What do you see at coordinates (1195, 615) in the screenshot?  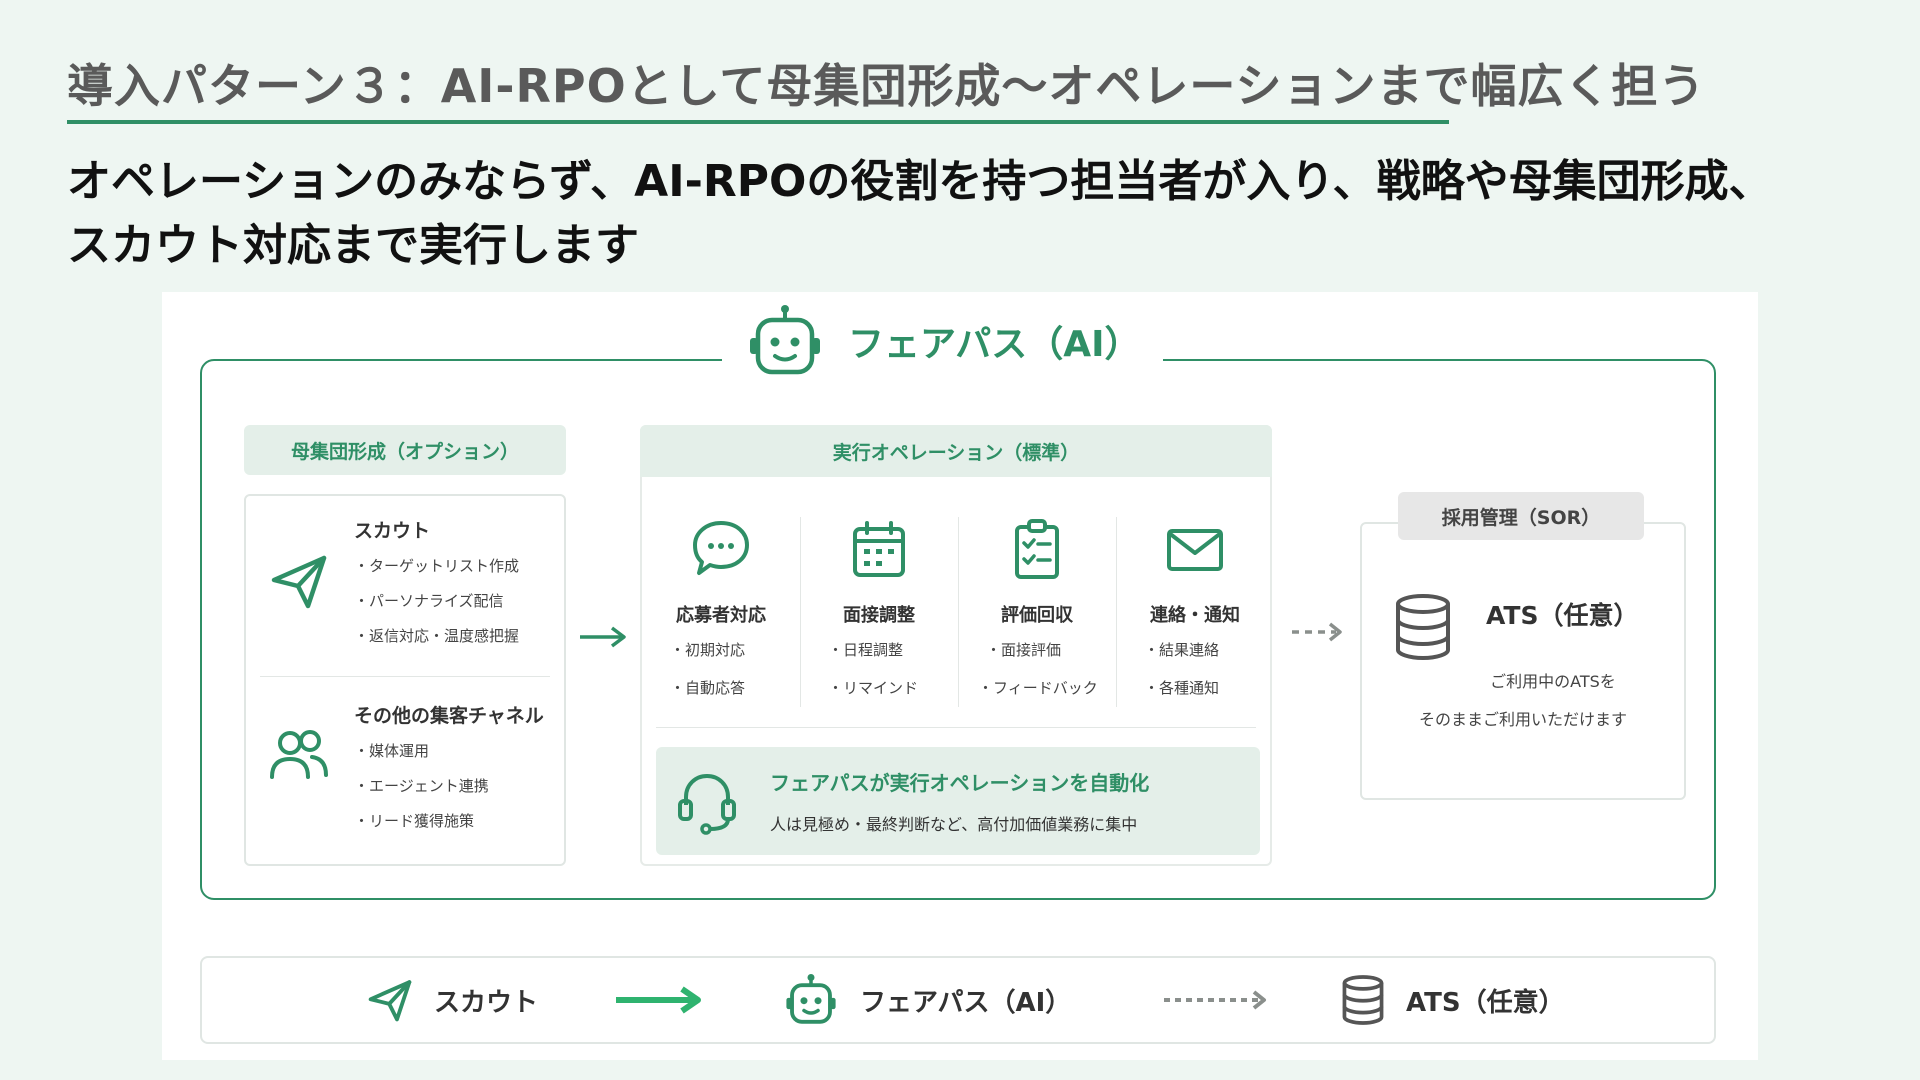 I see `exec-col-title: 連絡・通知` at bounding box center [1195, 615].